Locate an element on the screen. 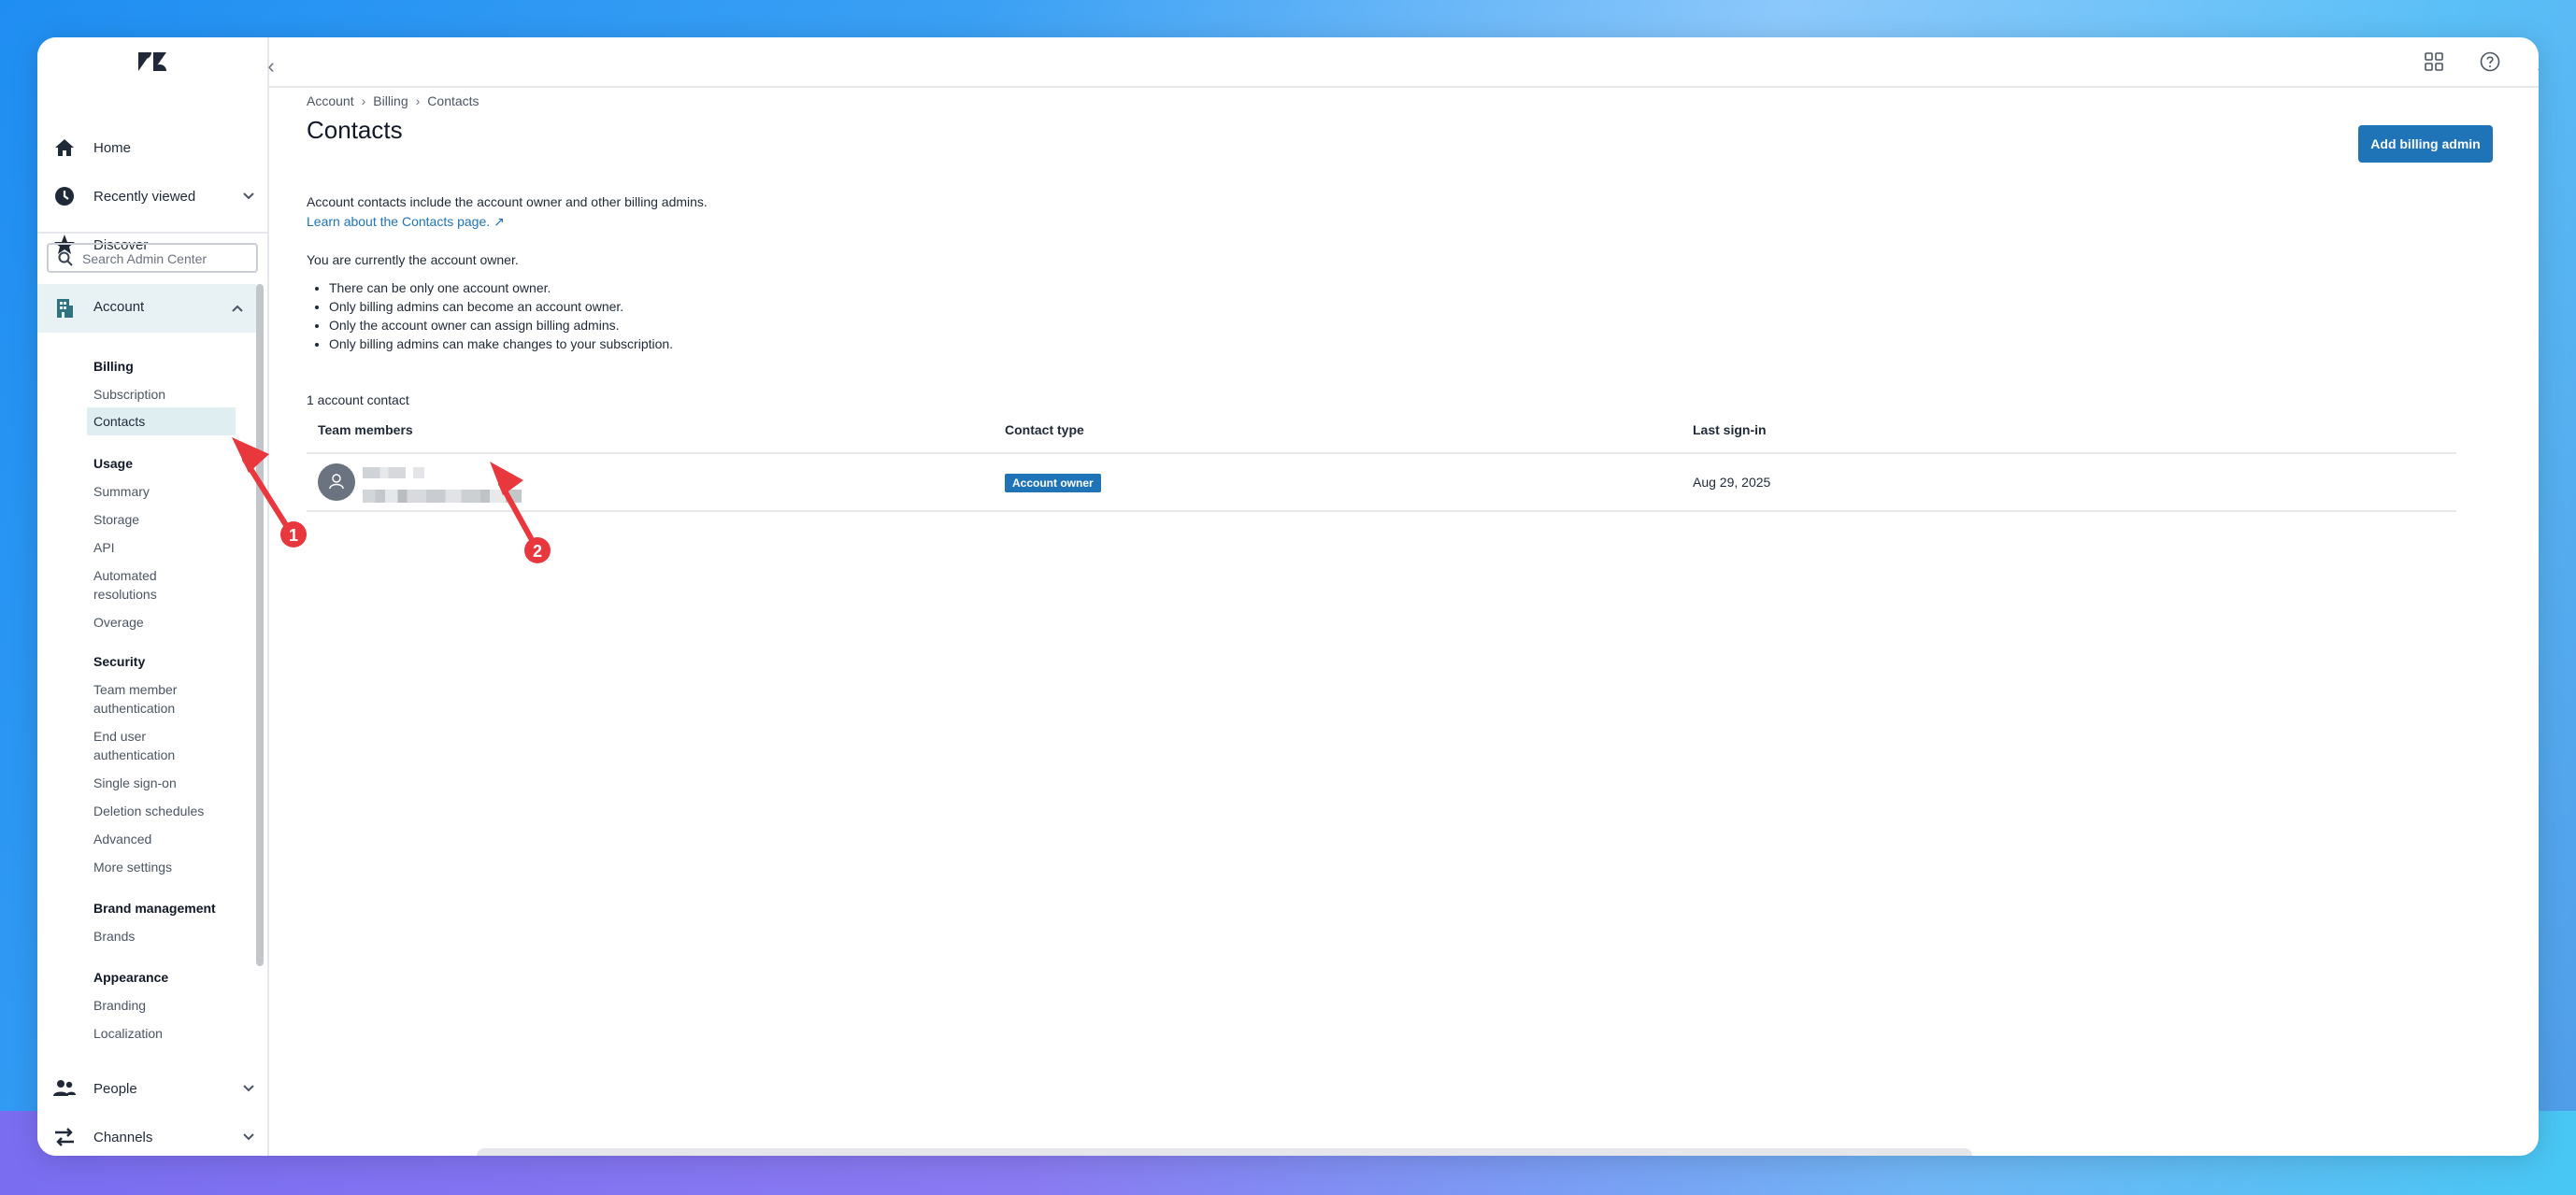 Image resolution: width=2576 pixels, height=1195 pixels. user-icon is located at coordinates (2537, 61).